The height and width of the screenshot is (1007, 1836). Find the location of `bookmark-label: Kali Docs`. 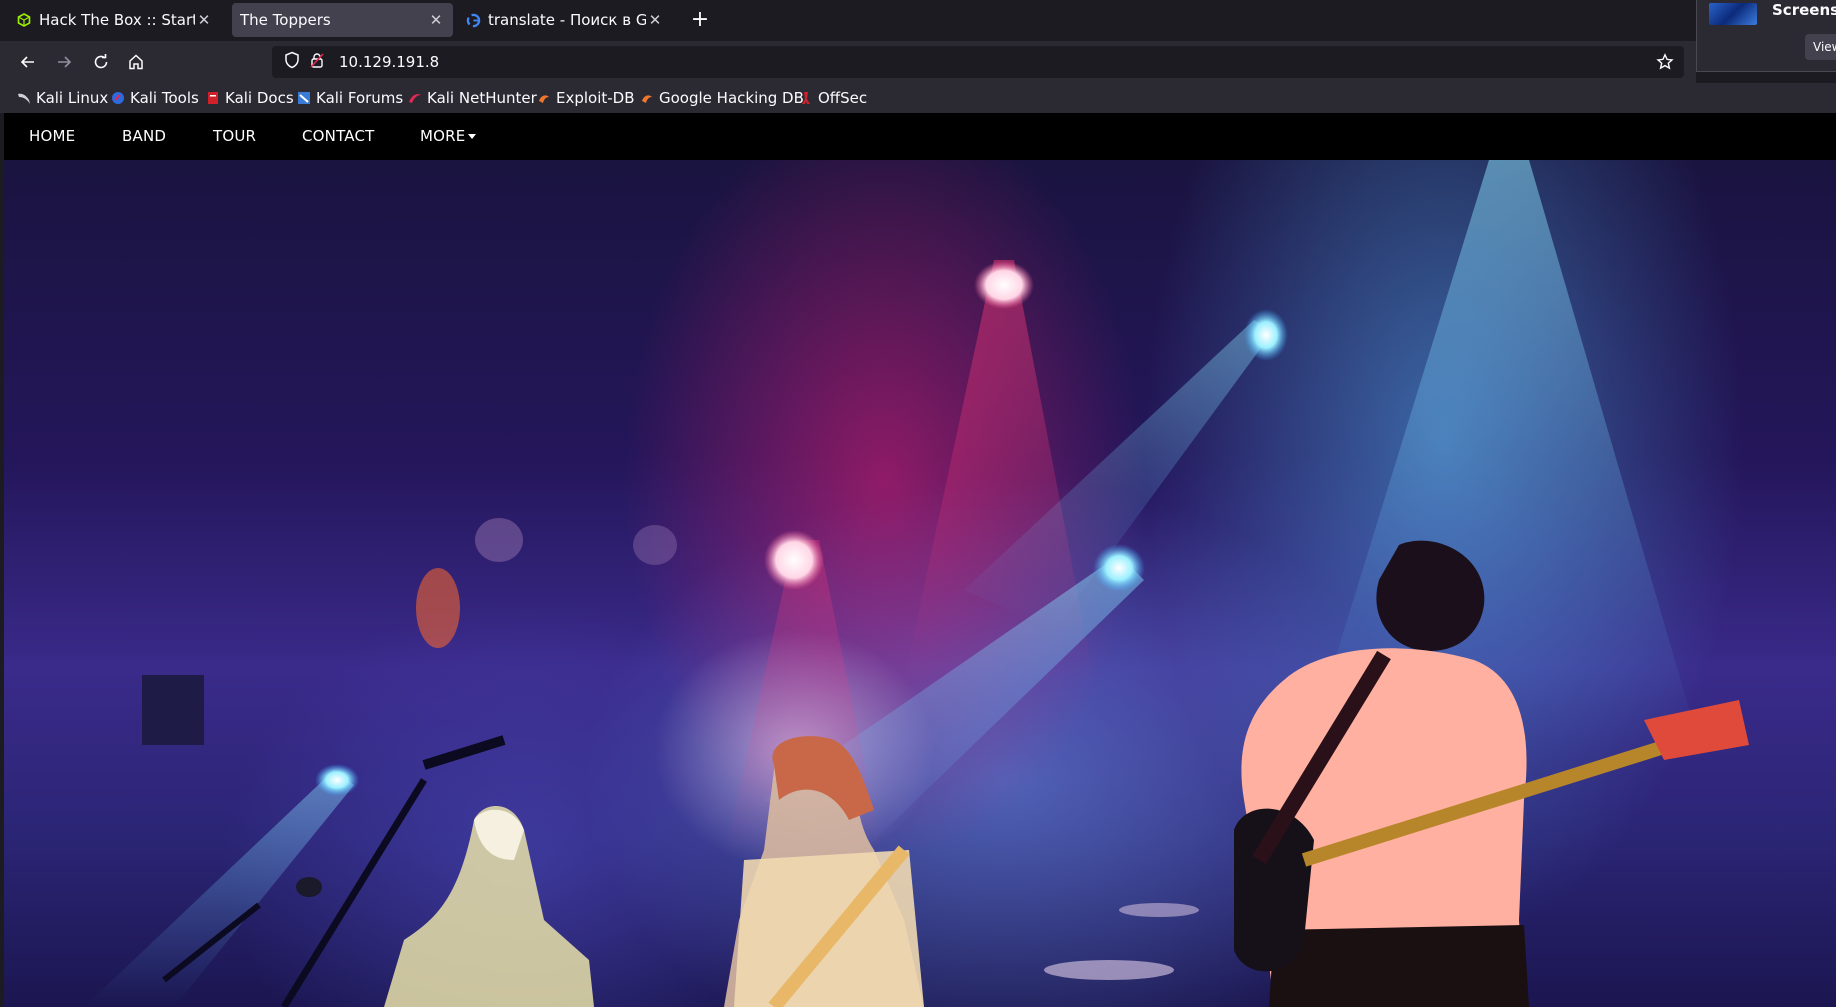

bookmark-label: Kali Docs is located at coordinates (259, 98).